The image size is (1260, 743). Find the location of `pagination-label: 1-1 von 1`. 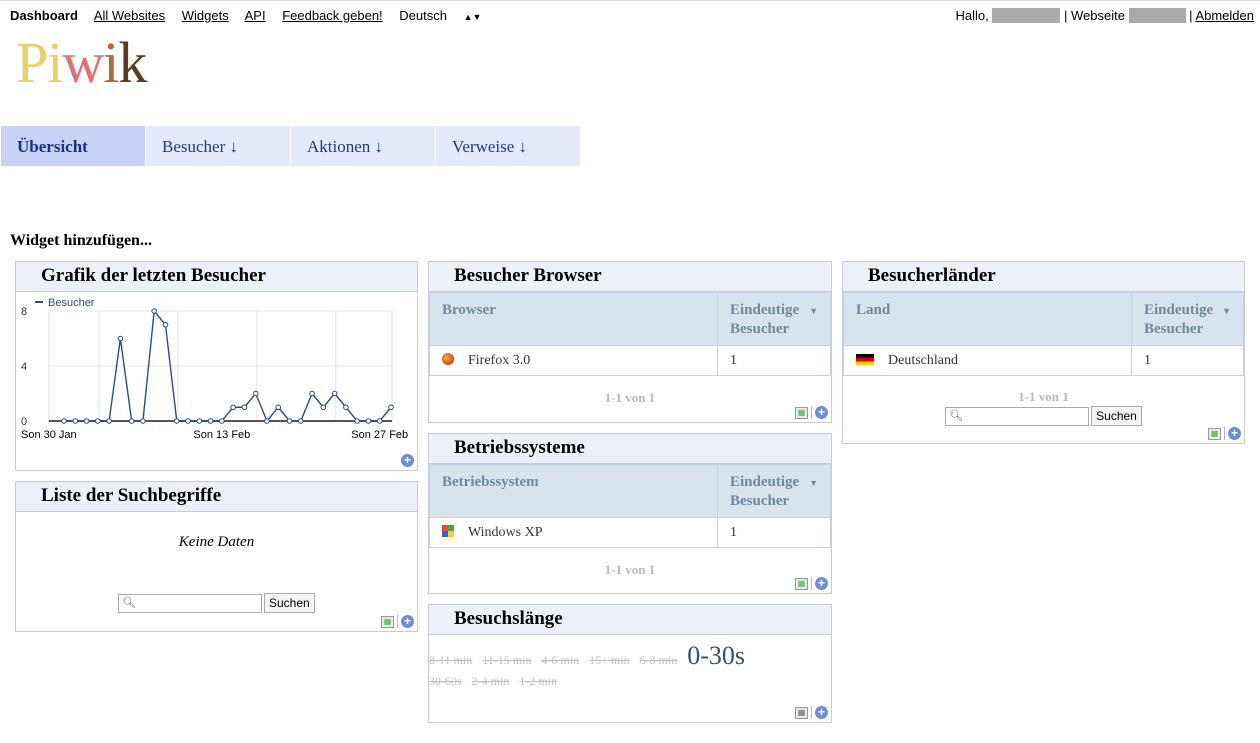

pagination-label: 1-1 von 1 is located at coordinates (1043, 396).